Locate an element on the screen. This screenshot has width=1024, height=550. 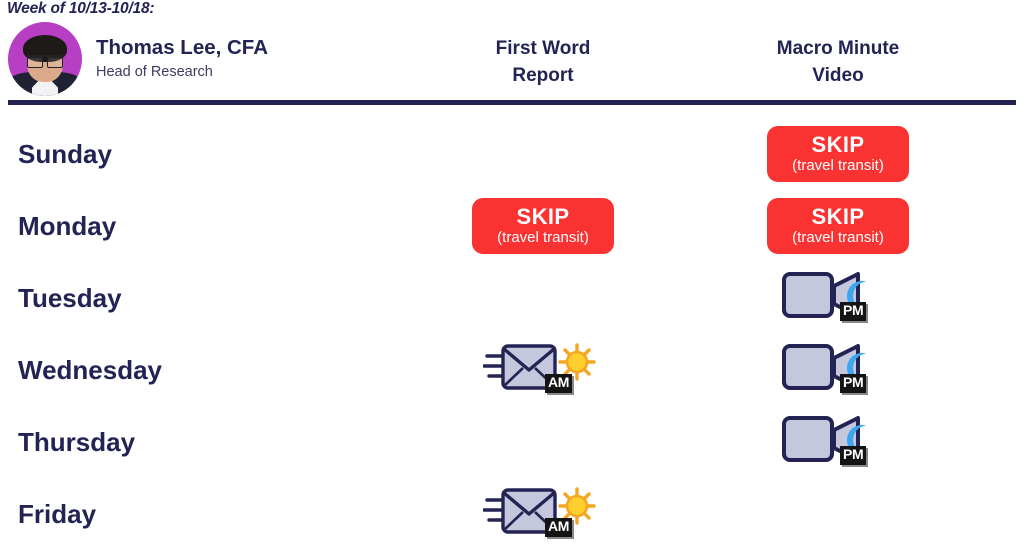
cell-first-word-report: SKIP (travel transit) is located at coordinates (543, 226).